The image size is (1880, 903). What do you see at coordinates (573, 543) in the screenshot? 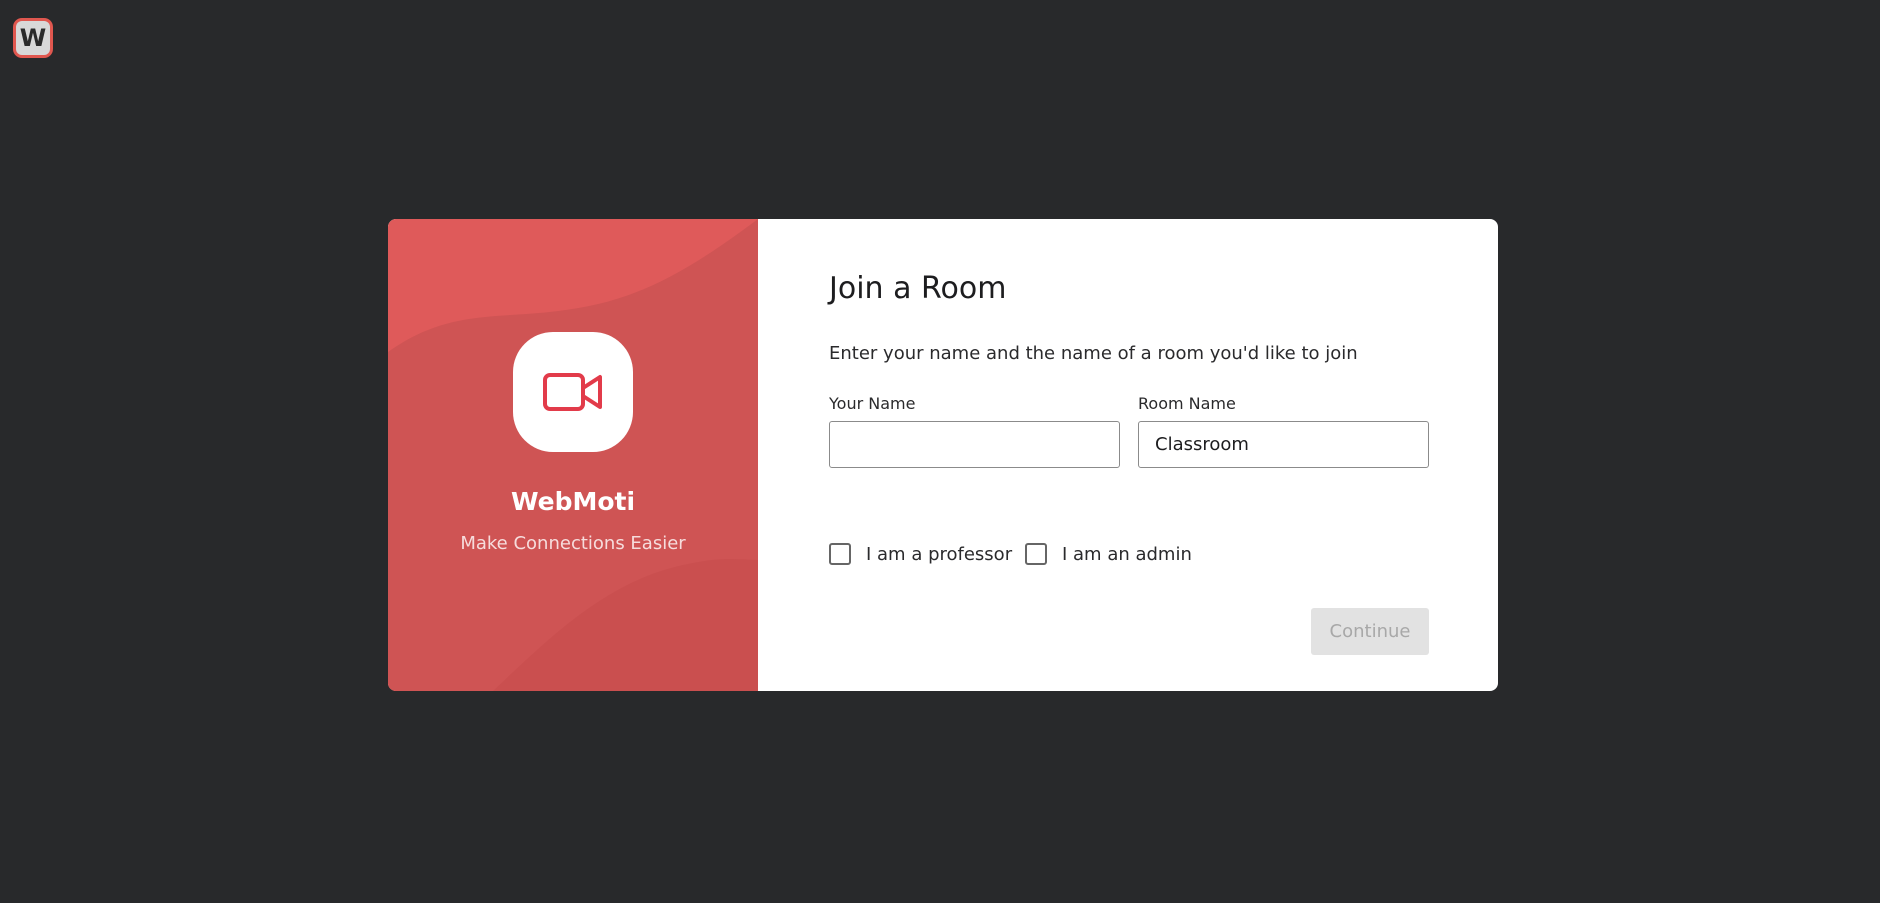
I see `brand-tagline: Make Connections Easier` at bounding box center [573, 543].